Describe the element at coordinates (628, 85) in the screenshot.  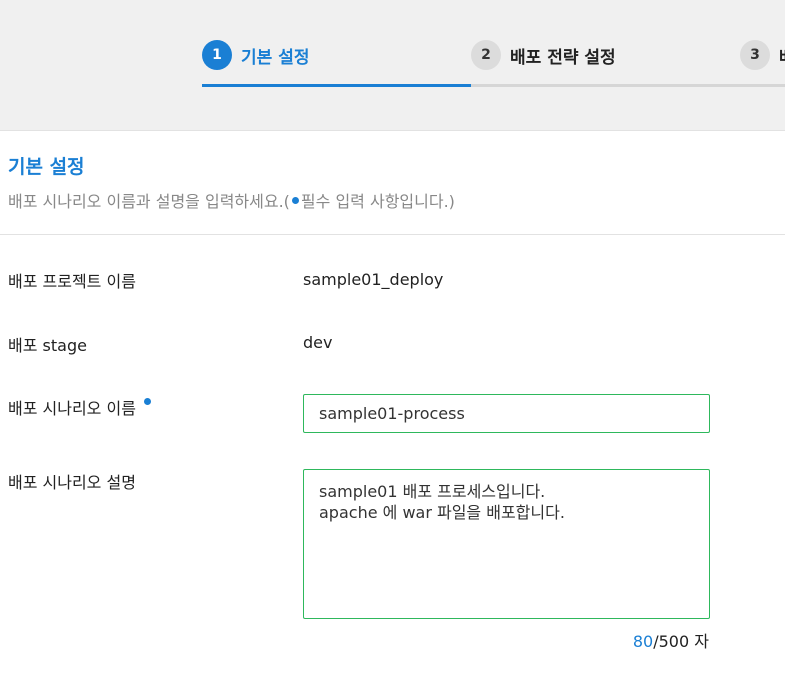
I see `step-progress-track` at that location.